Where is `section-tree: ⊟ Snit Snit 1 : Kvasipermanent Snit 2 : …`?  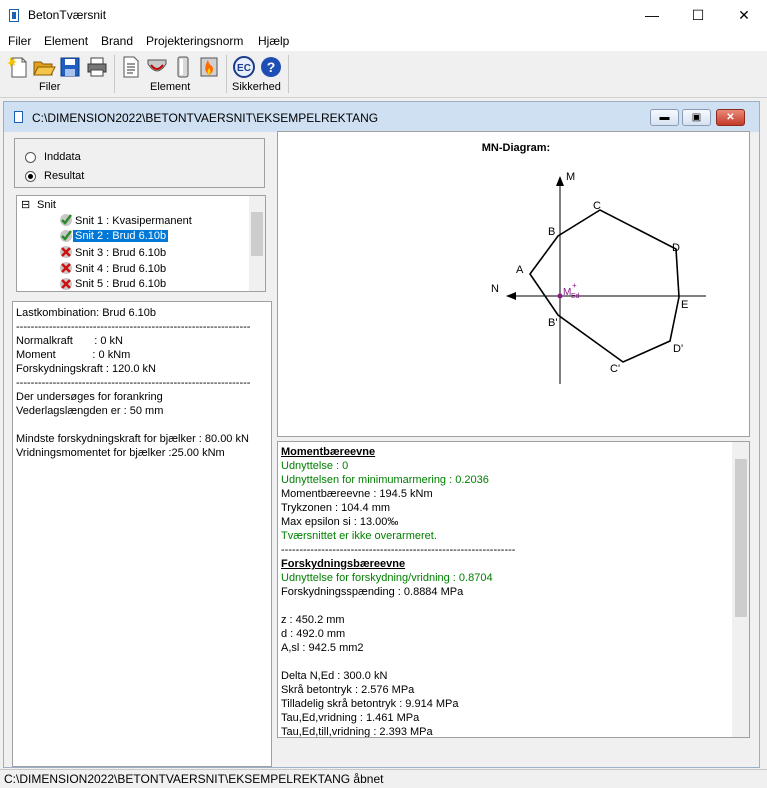
section-tree: ⊟ Snit Snit 1 : Kvasipermanent Snit 2 : … is located at coordinates (141, 243).